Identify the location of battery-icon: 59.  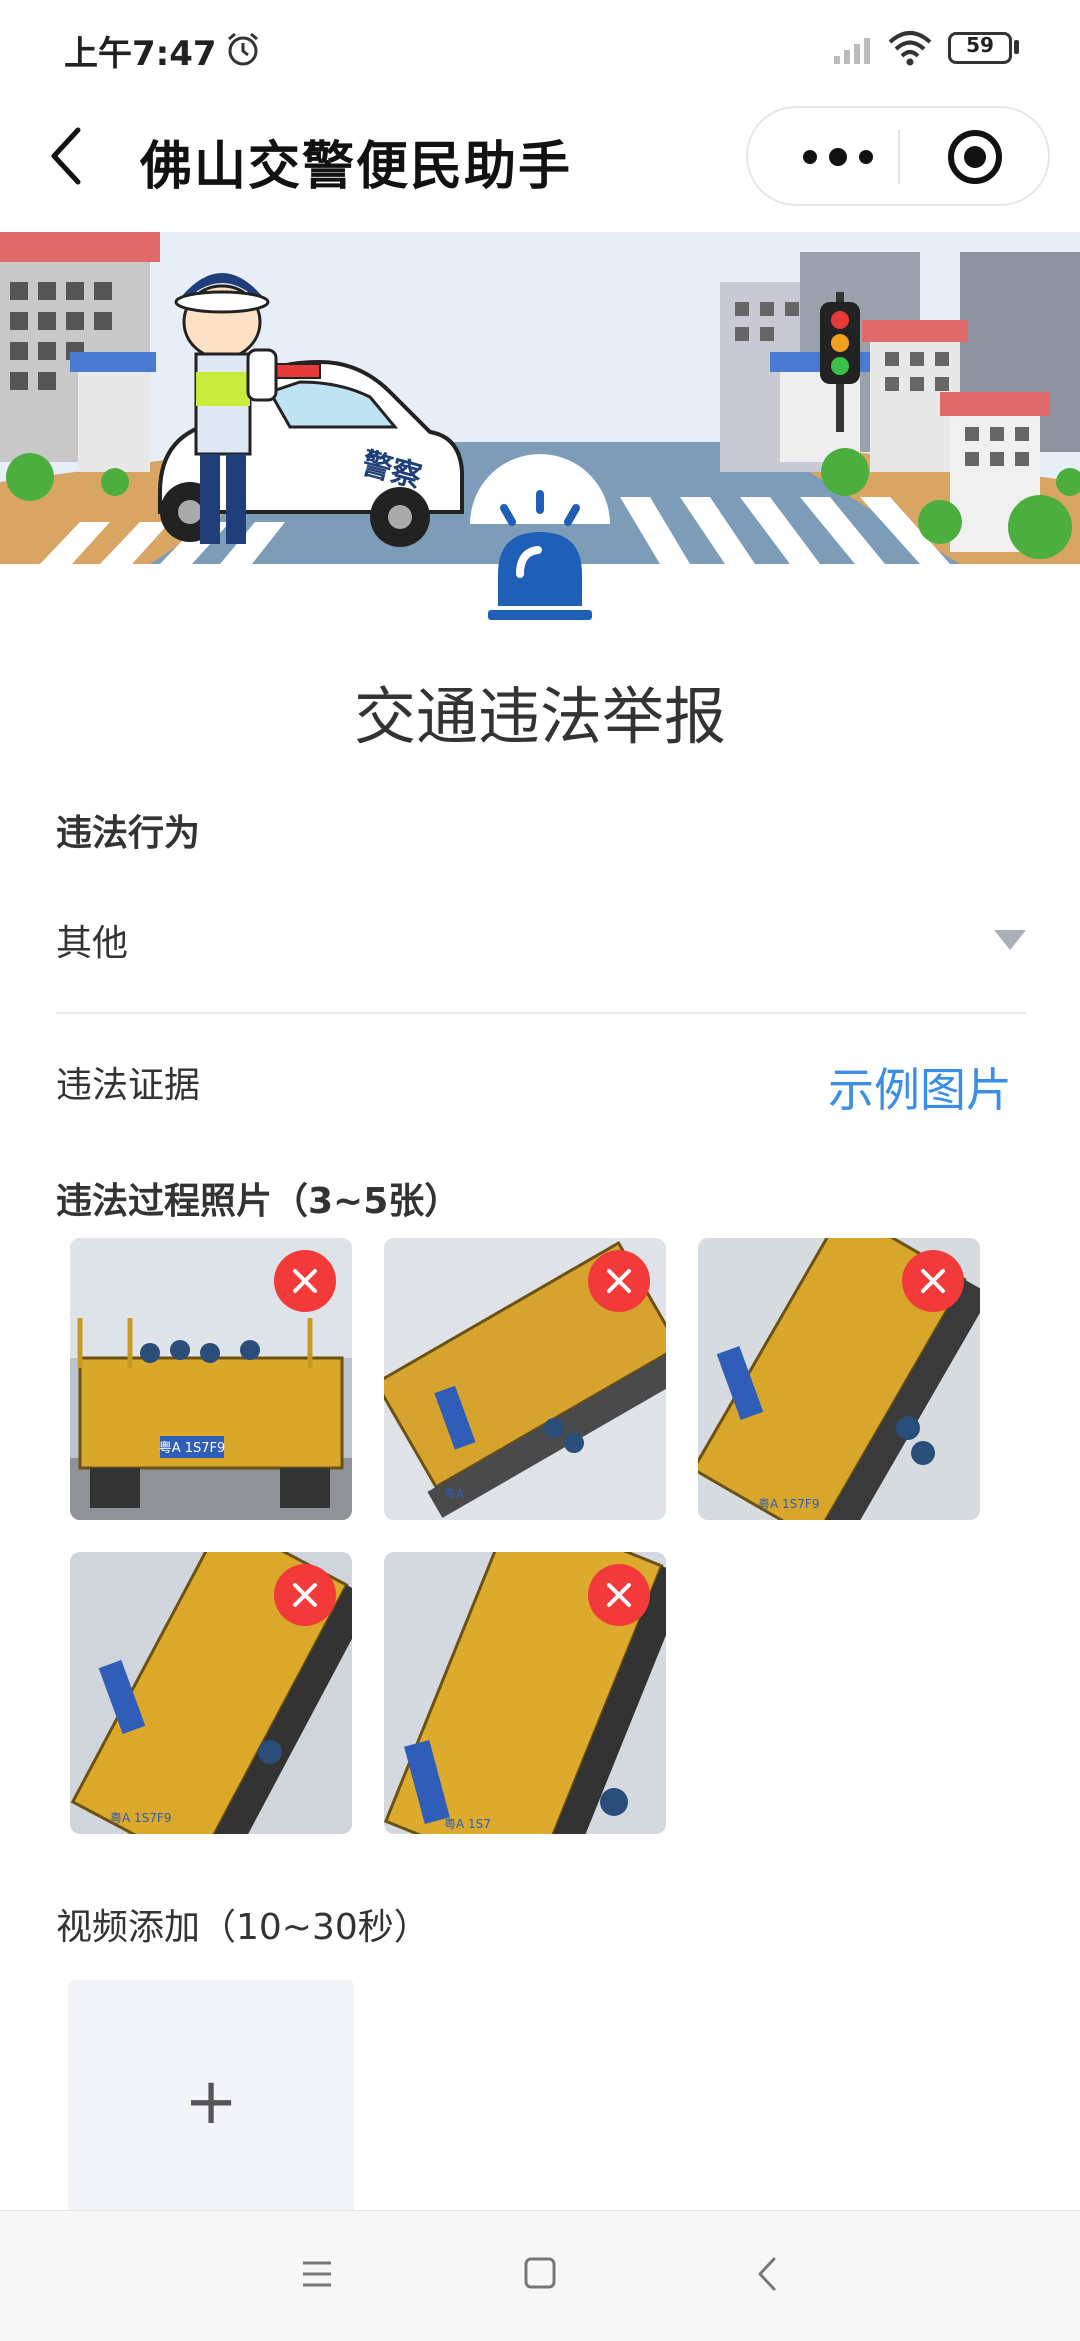
(980, 48).